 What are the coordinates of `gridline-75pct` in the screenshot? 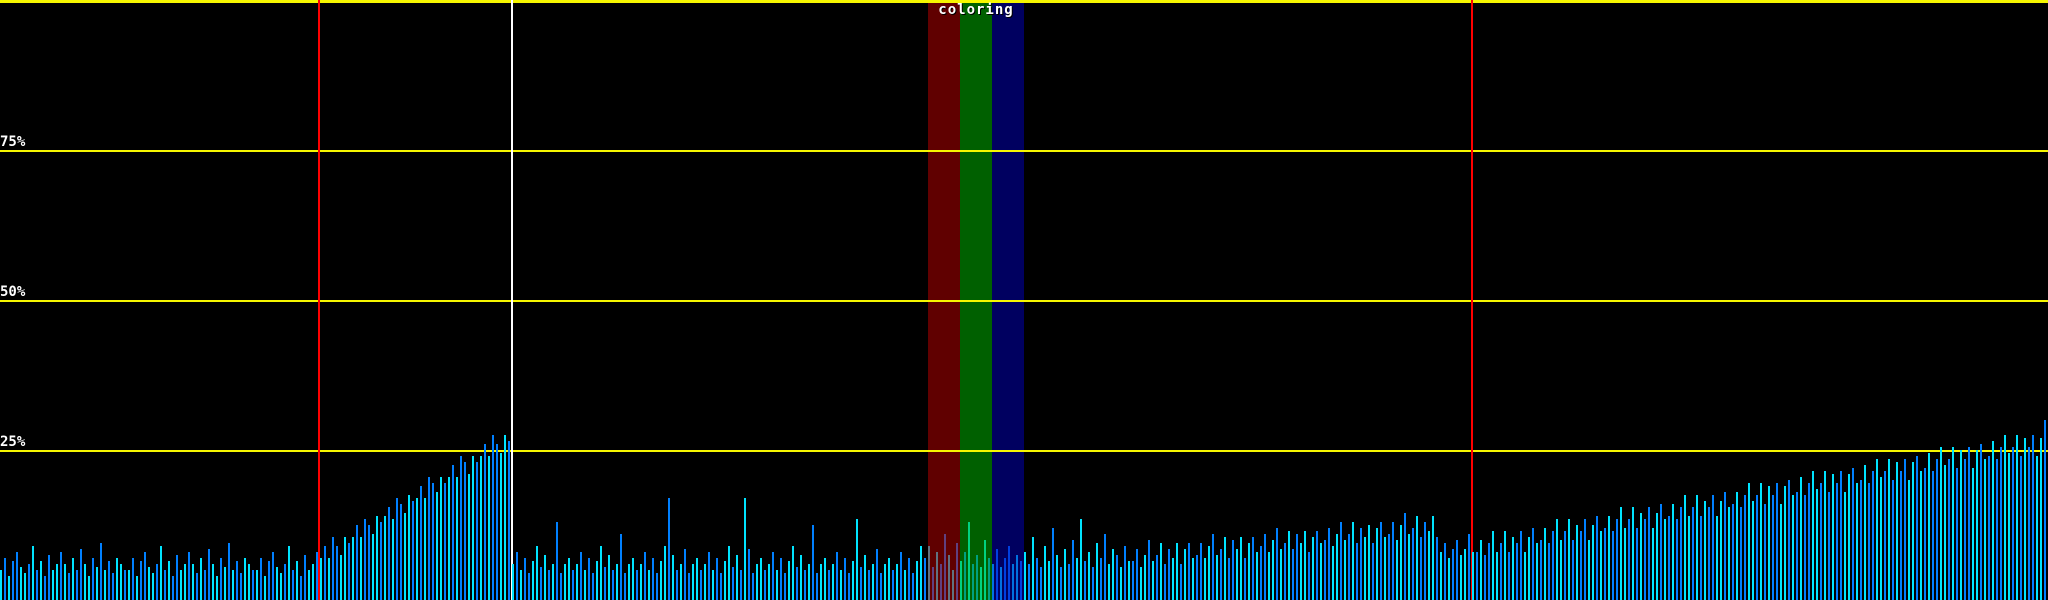 It's located at (1024, 151).